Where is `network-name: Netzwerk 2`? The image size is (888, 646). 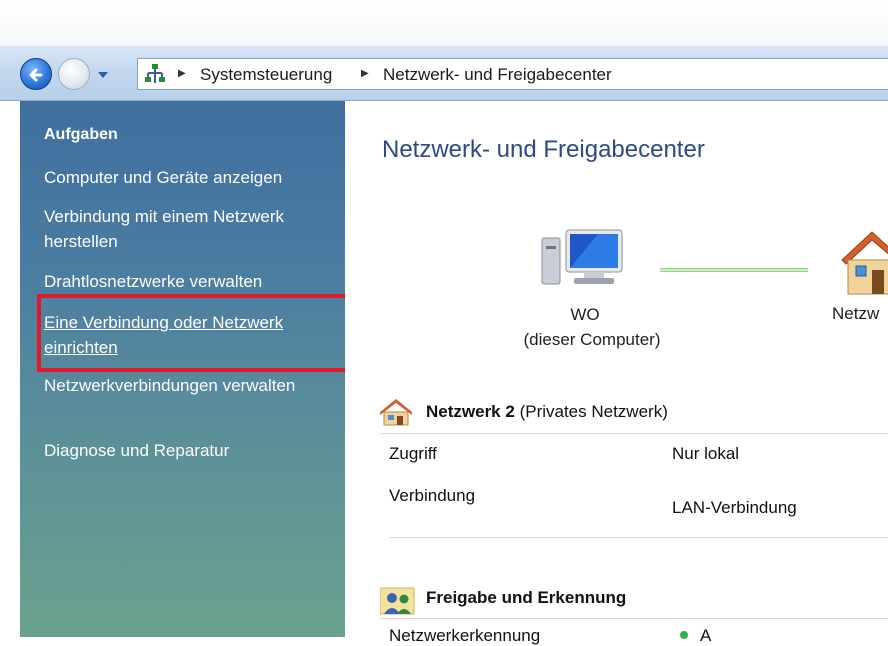
network-name: Netzwerk 2 is located at coordinates (470, 411).